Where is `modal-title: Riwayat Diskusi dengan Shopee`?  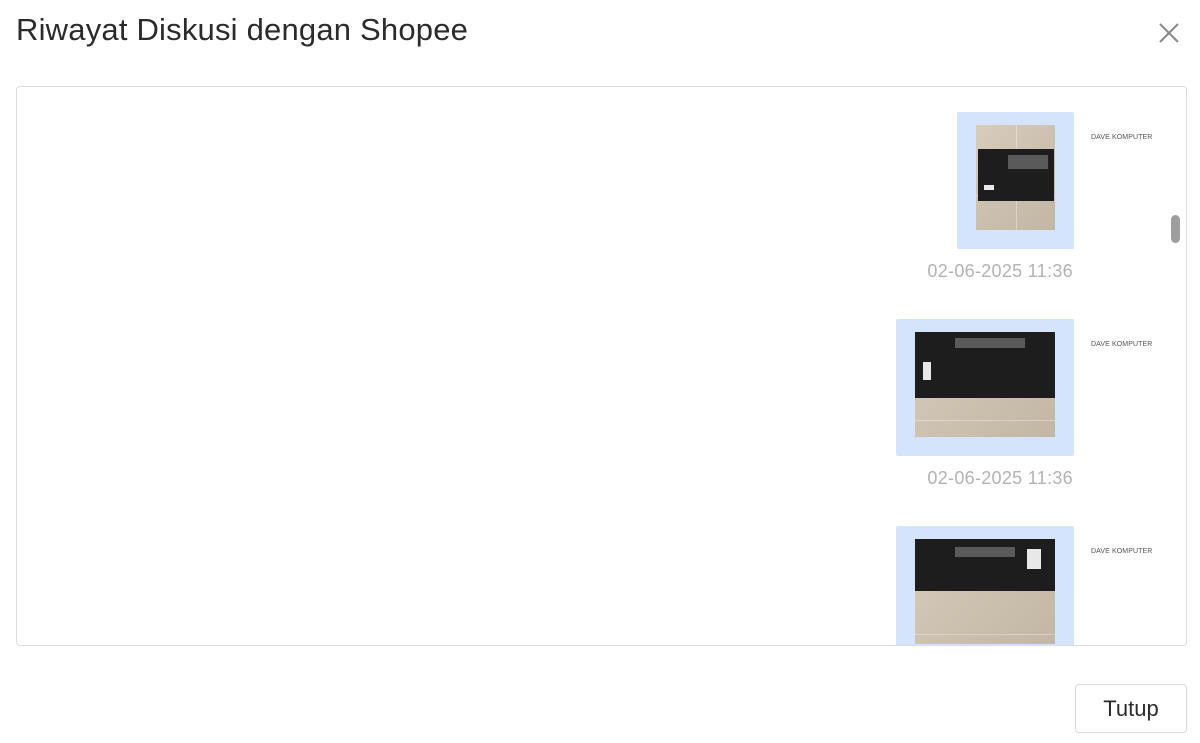
modal-title: Riwayat Diskusi dengan Shopee is located at coordinates (242, 29).